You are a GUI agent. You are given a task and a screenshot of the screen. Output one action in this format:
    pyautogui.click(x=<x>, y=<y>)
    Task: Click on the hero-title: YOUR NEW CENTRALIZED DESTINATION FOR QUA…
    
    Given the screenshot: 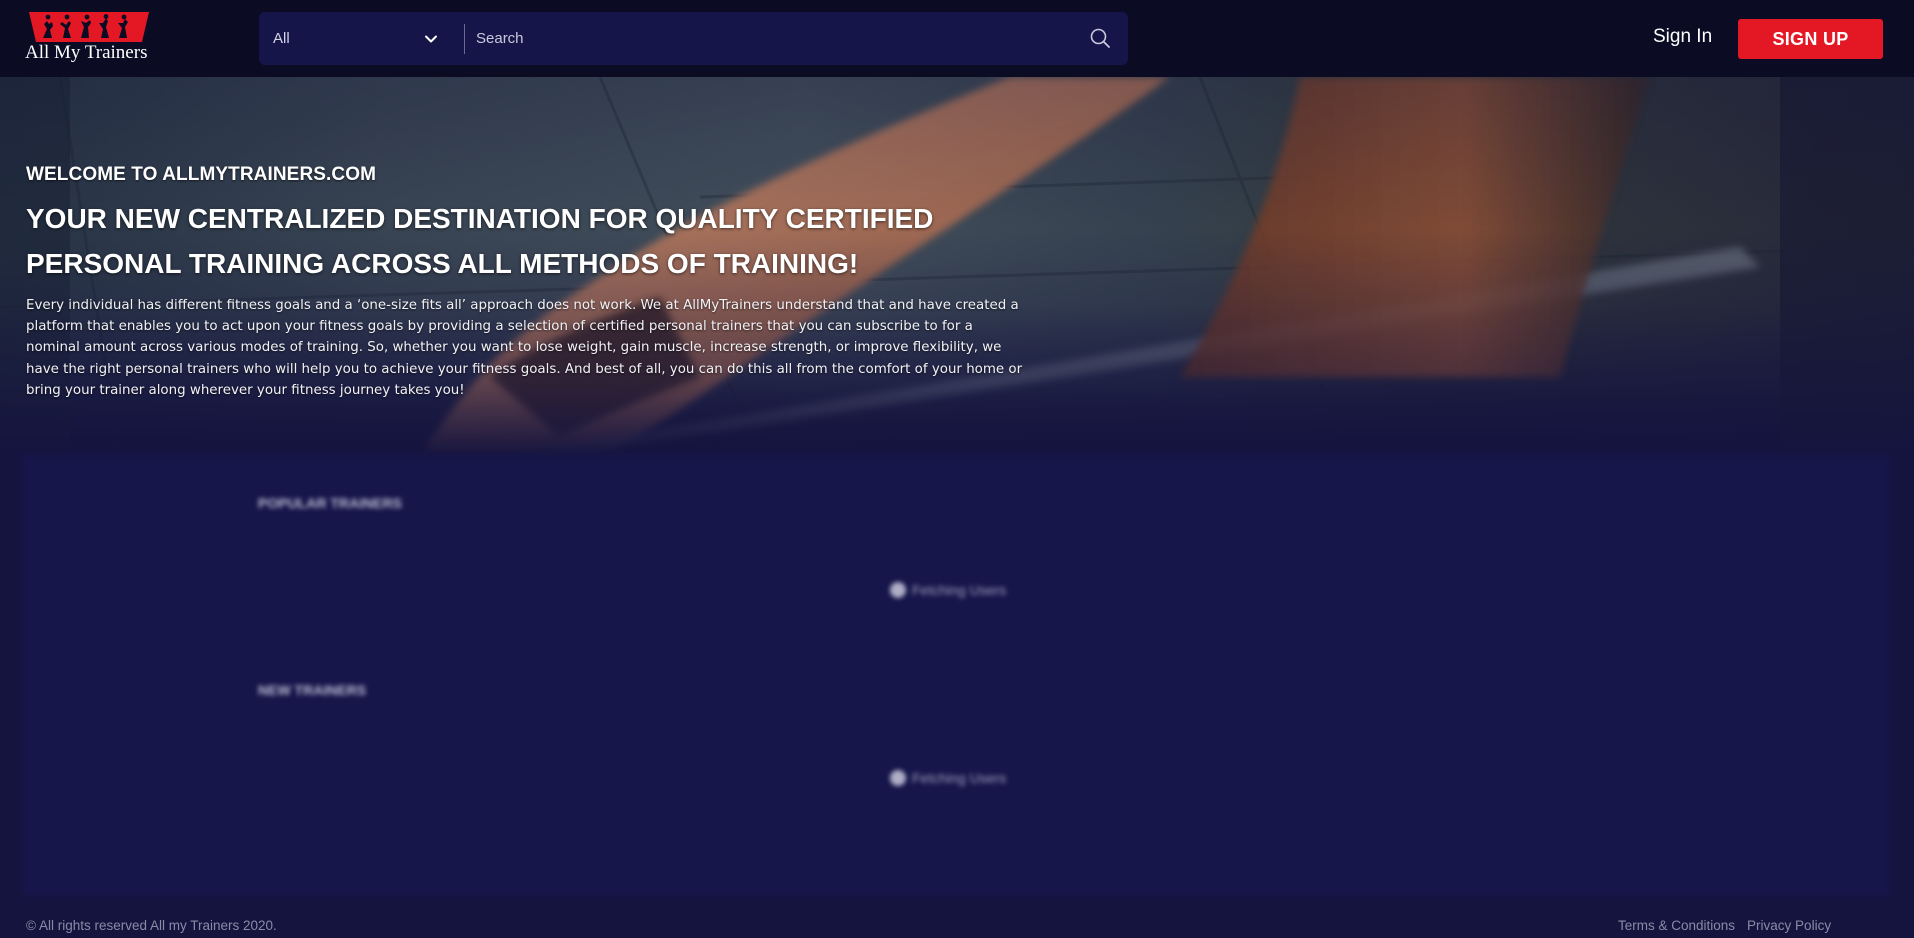 What is the action you would take?
    pyautogui.click(x=480, y=241)
    